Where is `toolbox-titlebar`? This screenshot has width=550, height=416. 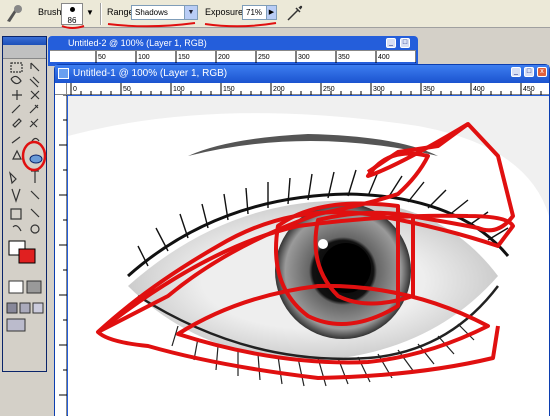 toolbox-titlebar is located at coordinates (24, 41).